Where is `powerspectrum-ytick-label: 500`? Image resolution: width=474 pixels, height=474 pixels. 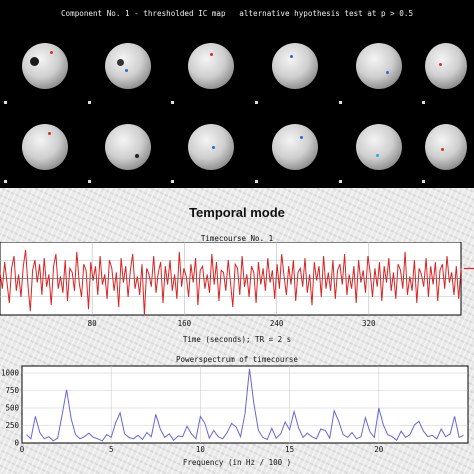 powerspectrum-ytick-label: 500 is located at coordinates (12, 408).